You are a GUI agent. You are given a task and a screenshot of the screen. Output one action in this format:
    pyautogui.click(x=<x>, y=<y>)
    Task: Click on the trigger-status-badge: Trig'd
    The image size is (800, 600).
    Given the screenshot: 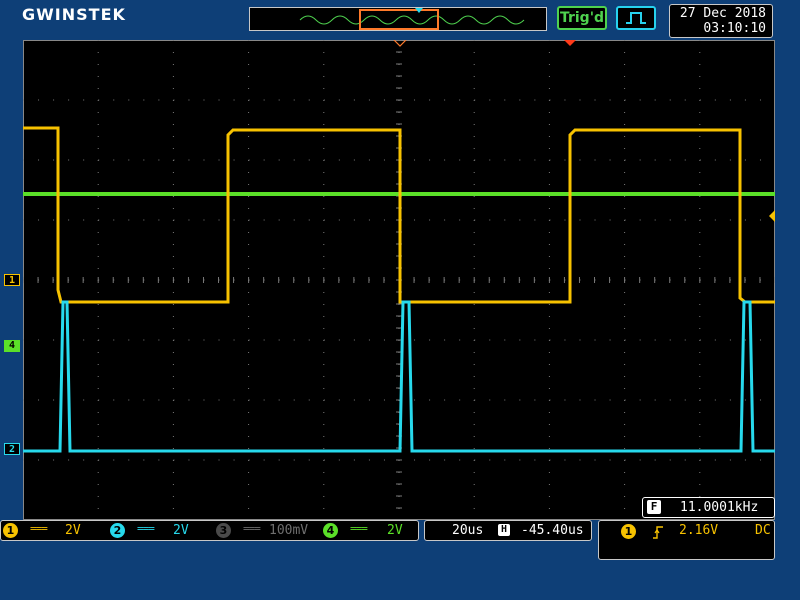 What is the action you would take?
    pyautogui.click(x=582, y=18)
    